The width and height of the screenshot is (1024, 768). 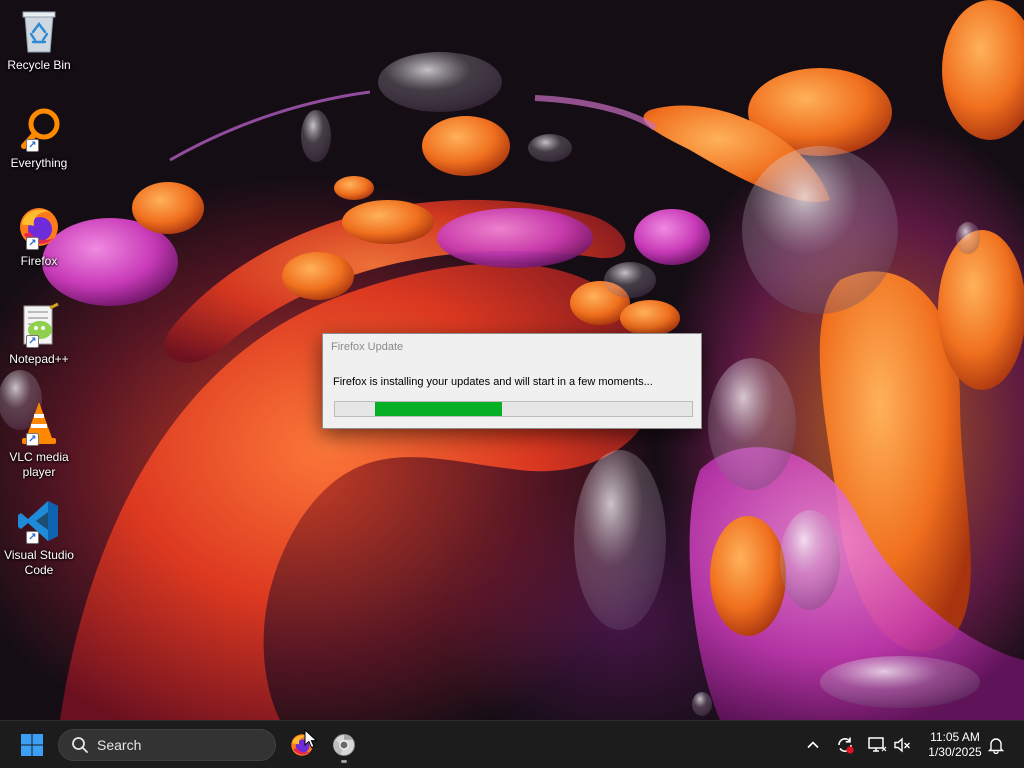 What do you see at coordinates (39, 227) in the screenshot?
I see `firefox-icon: ↗` at bounding box center [39, 227].